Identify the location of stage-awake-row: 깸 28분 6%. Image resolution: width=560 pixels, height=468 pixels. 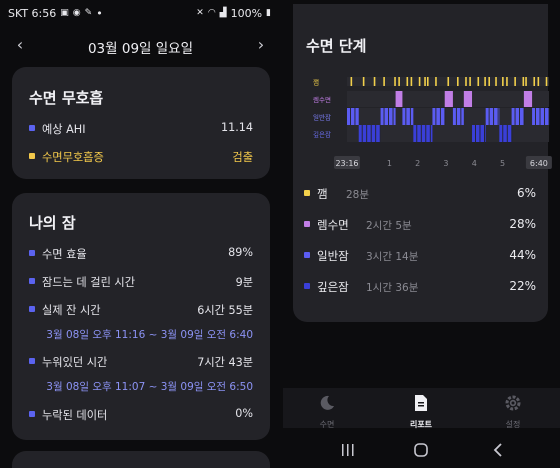
(420, 193).